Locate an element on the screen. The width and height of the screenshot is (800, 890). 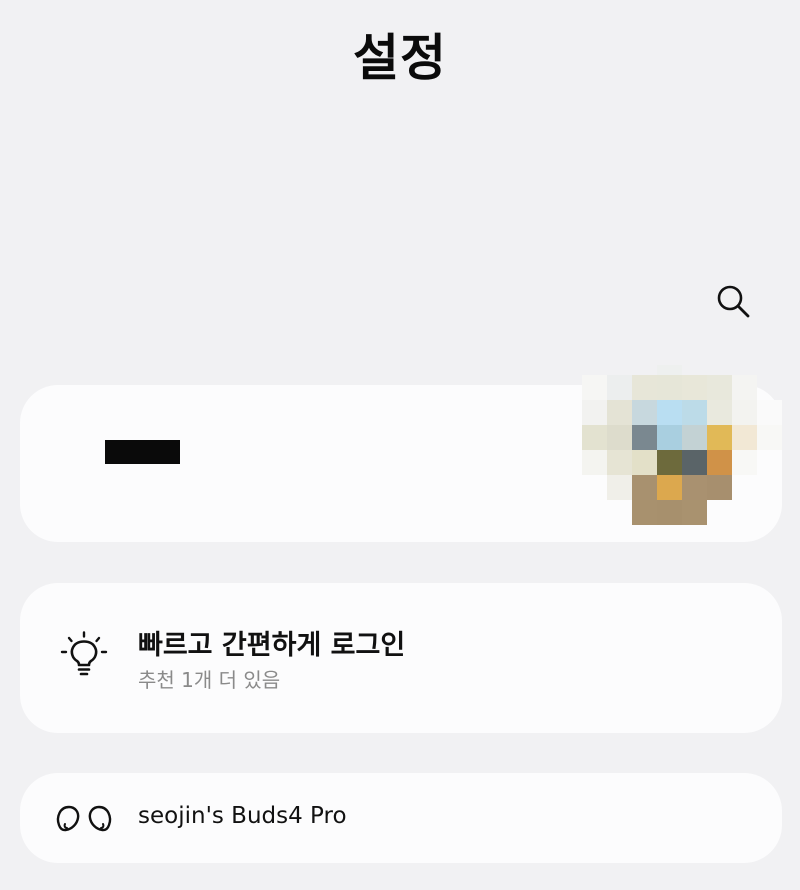
search-button is located at coordinates (733, 301).